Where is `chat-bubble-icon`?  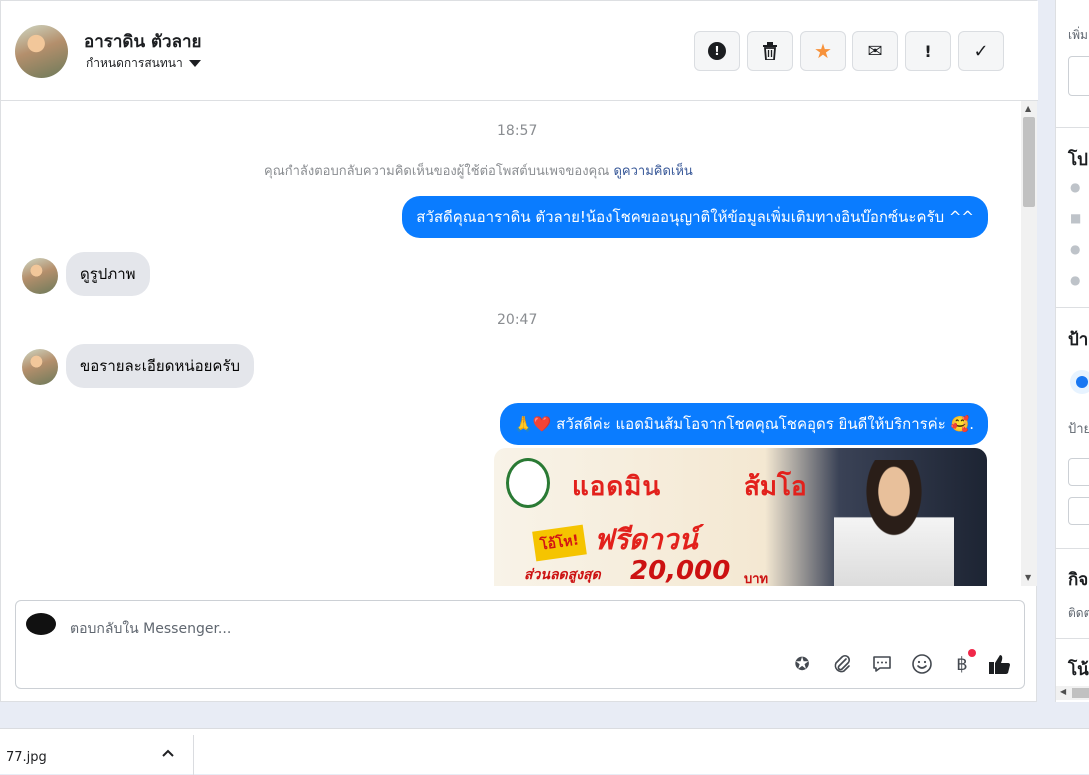
chat-bubble-icon is located at coordinates (882, 664).